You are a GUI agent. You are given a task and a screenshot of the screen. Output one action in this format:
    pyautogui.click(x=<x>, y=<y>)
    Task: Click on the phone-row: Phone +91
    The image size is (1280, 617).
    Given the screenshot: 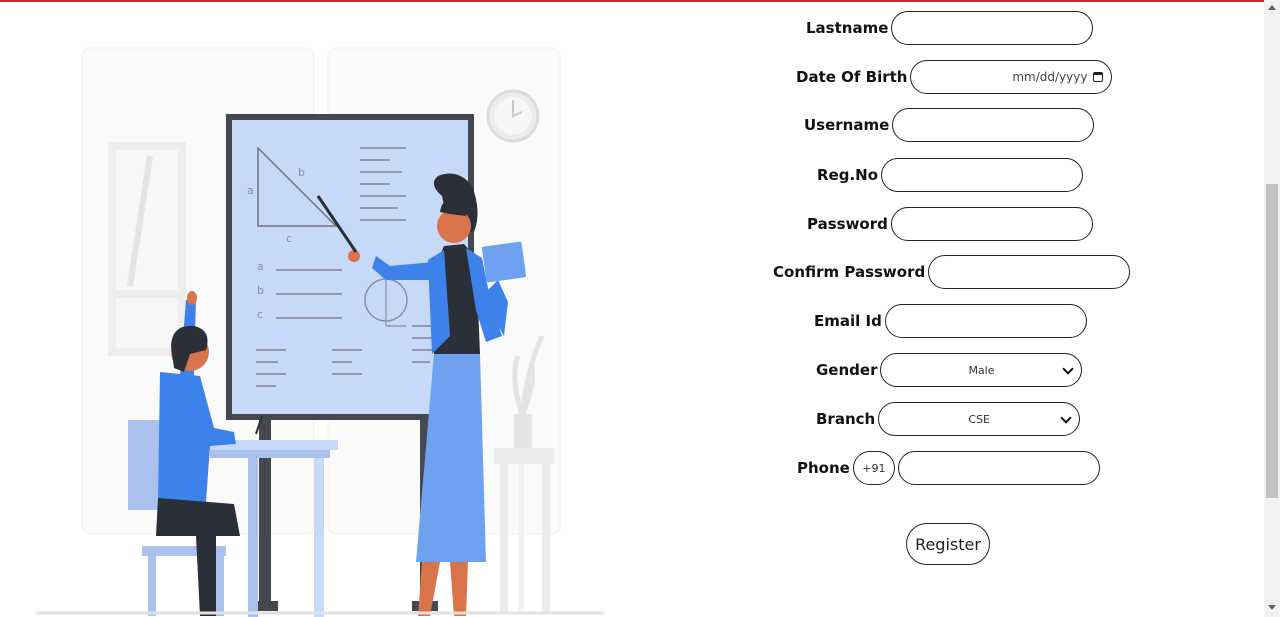 What is the action you would take?
    pyautogui.click(x=948, y=468)
    